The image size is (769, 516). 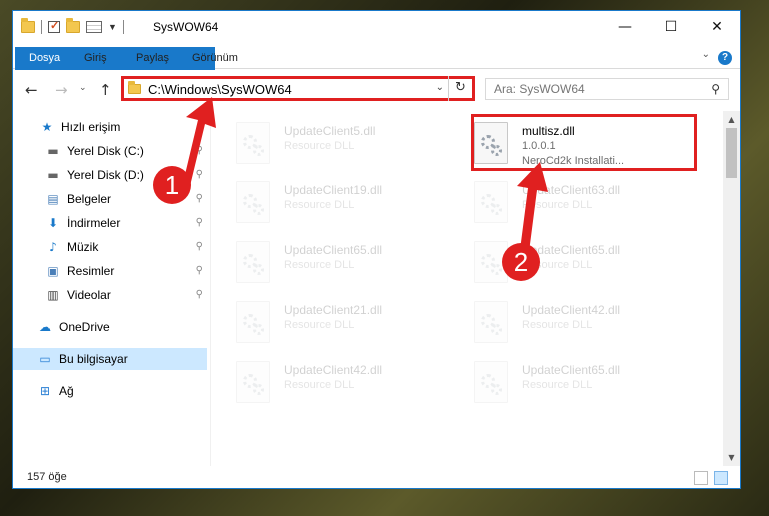 What do you see at coordinates (152, 58) in the screenshot?
I see `tab-share: Paylaş` at bounding box center [152, 58].